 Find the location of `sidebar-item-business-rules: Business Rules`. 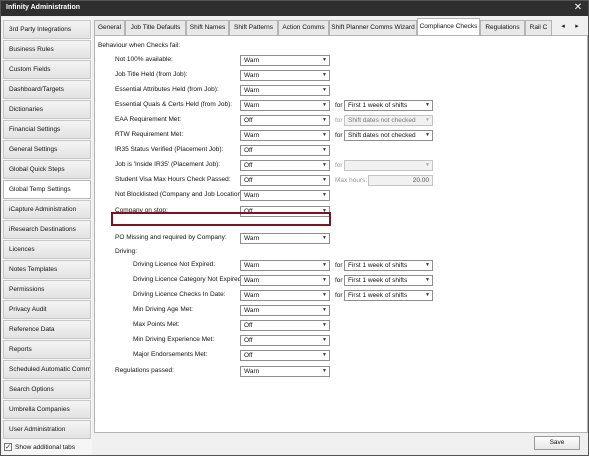

sidebar-item-business-rules: Business Rules is located at coordinates (47, 49).